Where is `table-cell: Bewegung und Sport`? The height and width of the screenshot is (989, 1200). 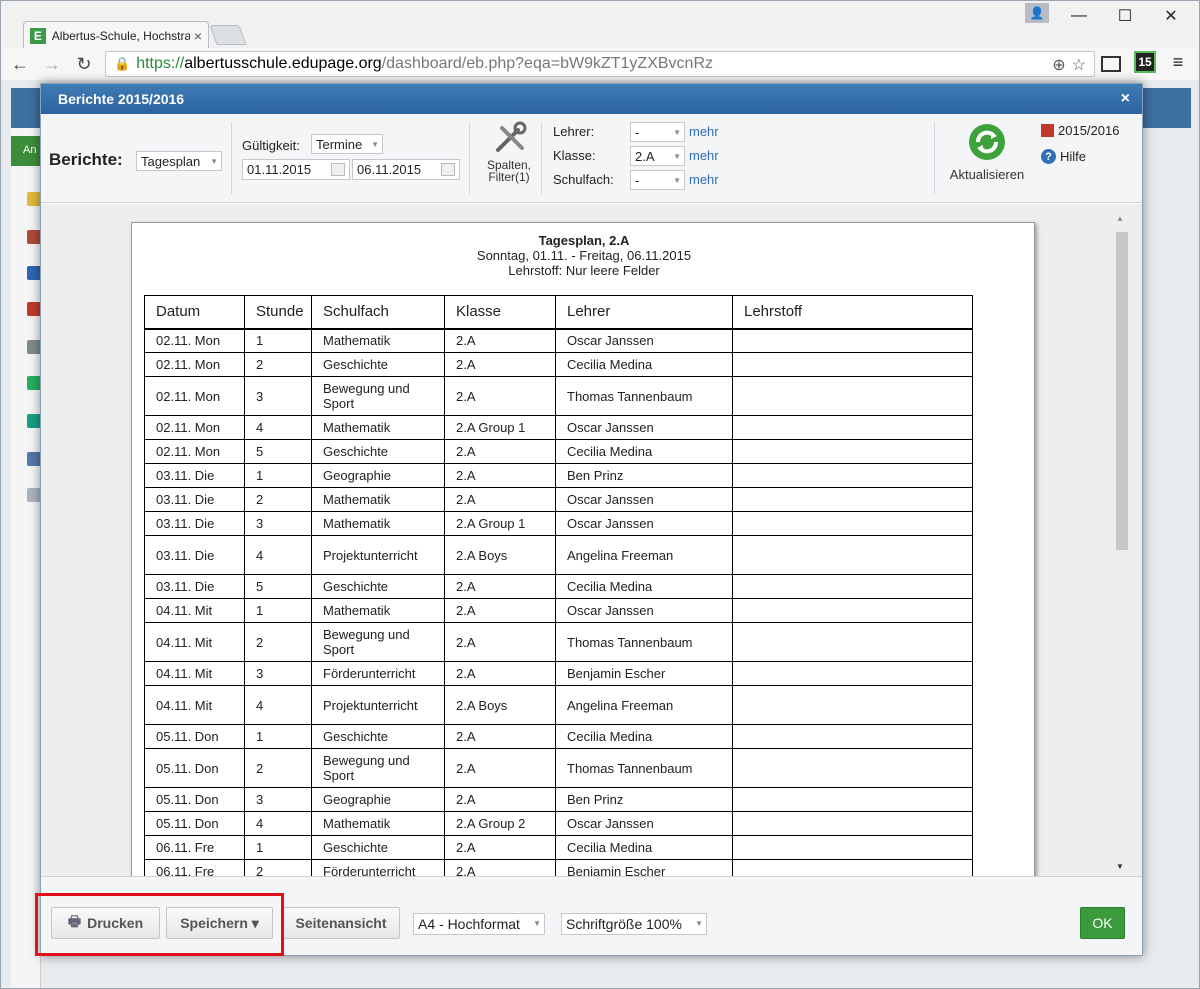
table-cell: Bewegung und Sport is located at coordinates (378, 768).